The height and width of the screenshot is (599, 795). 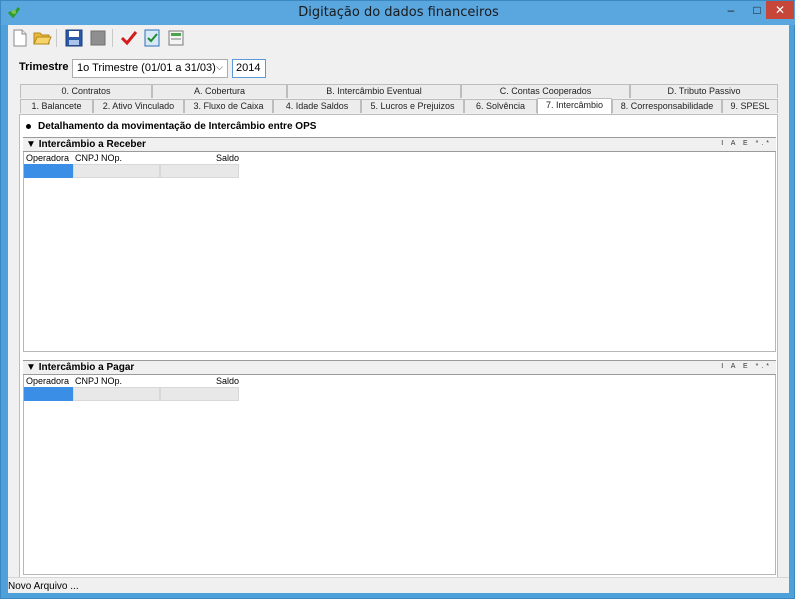 What do you see at coordinates (28, 126) in the screenshot?
I see `bullet-icon` at bounding box center [28, 126].